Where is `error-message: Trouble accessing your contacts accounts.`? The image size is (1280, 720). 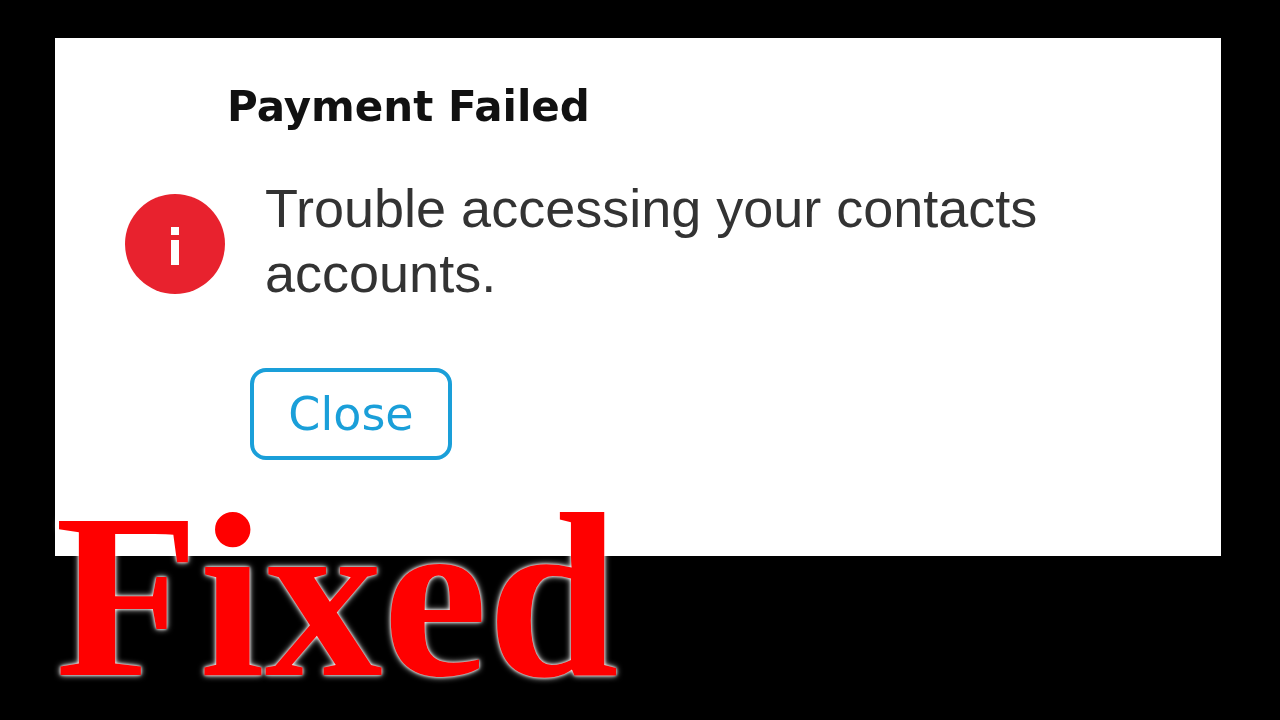 error-message: Trouble accessing your contacts accounts. is located at coordinates (652, 241).